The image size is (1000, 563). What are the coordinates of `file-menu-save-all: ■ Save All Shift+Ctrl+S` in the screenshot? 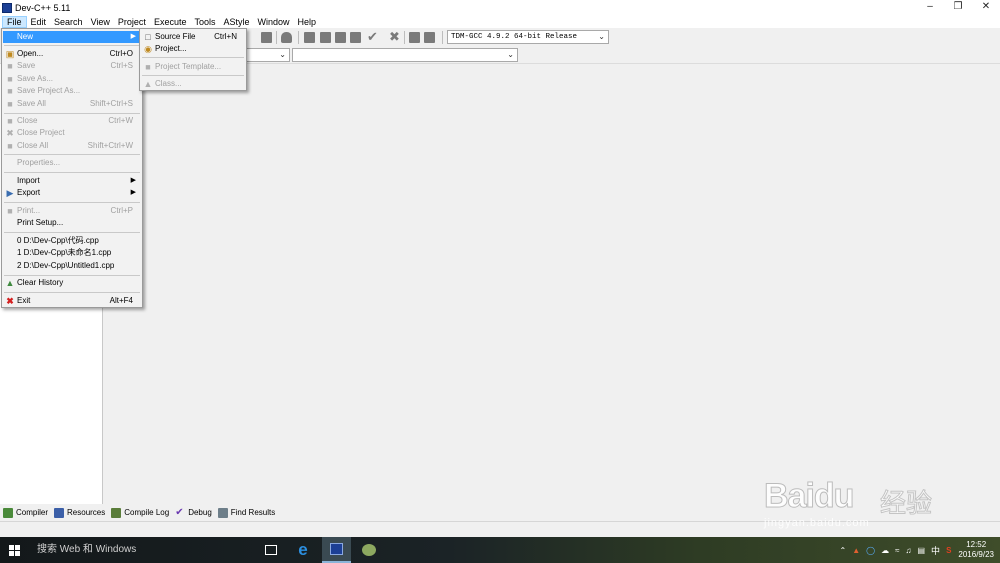 It's located at (72, 104).